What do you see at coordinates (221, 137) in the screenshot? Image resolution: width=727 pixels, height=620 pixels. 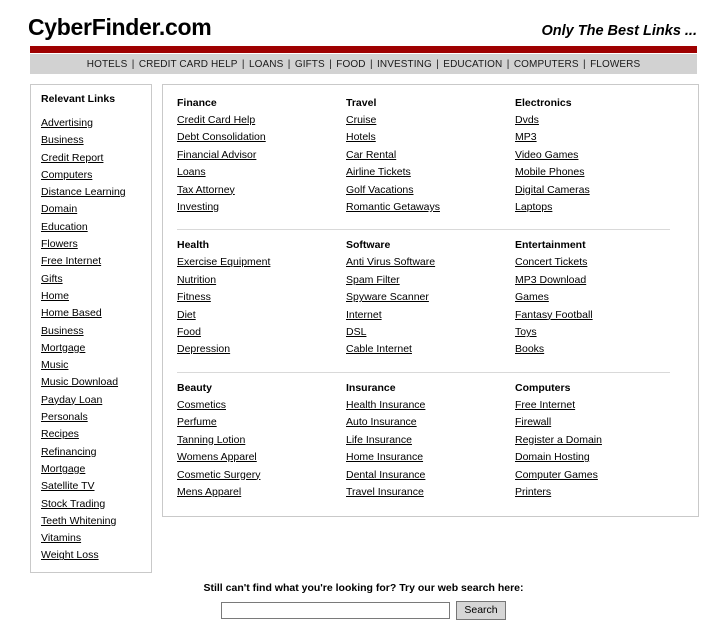 I see `category-link-debt-consolidation: Debt Consolidation` at bounding box center [221, 137].